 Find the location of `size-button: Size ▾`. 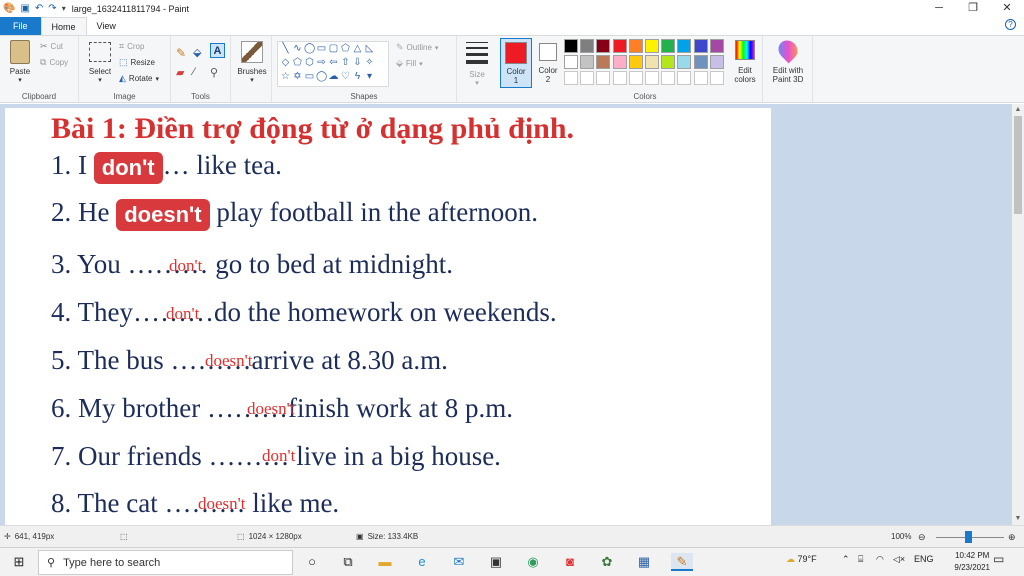

size-button: Size ▾ is located at coordinates (477, 64).